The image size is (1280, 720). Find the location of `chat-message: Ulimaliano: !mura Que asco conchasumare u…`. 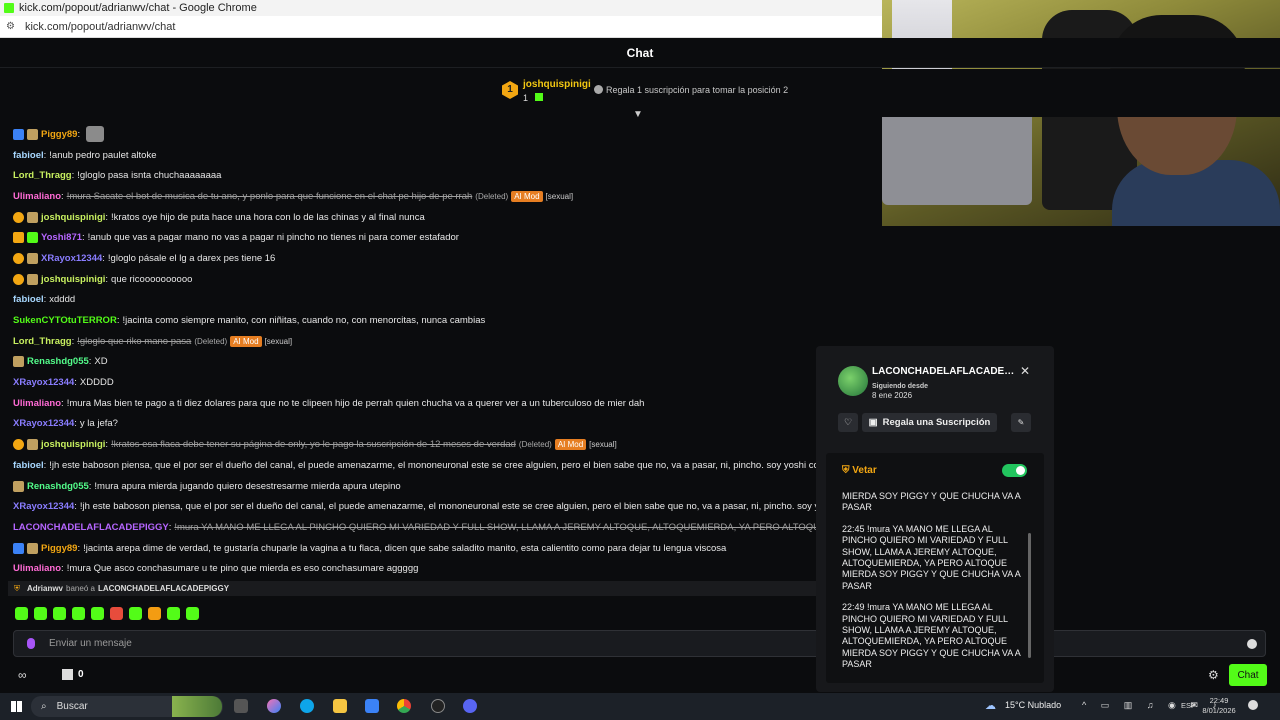

chat-message: Ulimaliano: !mura Que asco conchasumare u… is located at coordinates (408, 568).